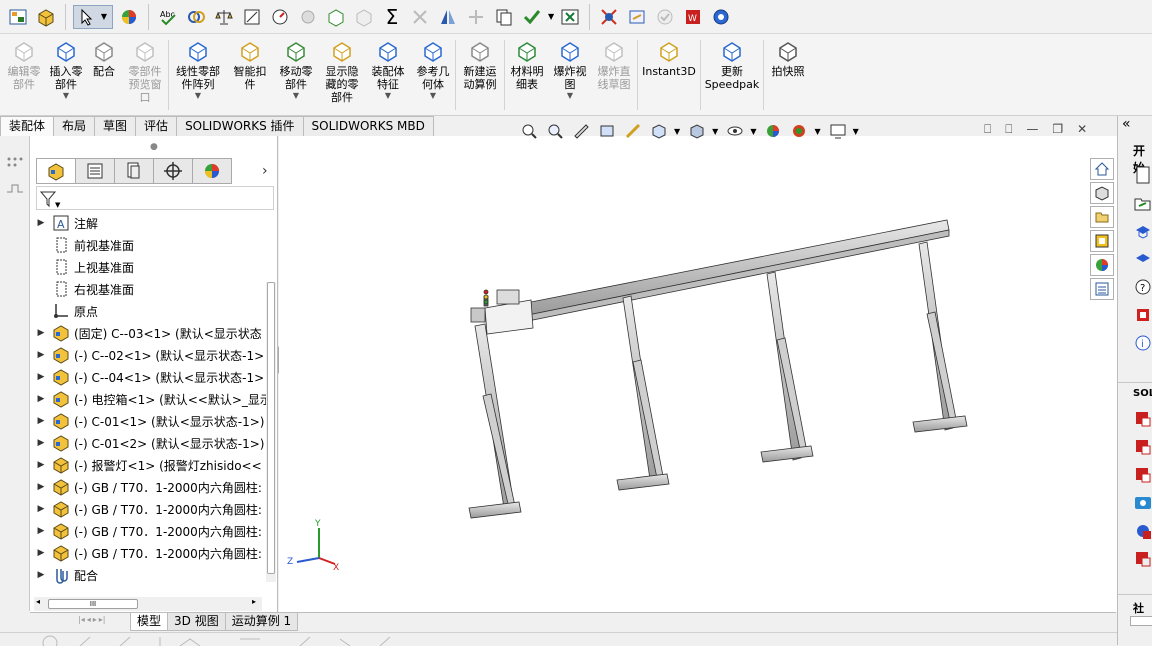  What do you see at coordinates (265, 171) in the screenshot?
I see `panel-more-chevron-icon: ›` at bounding box center [265, 171].